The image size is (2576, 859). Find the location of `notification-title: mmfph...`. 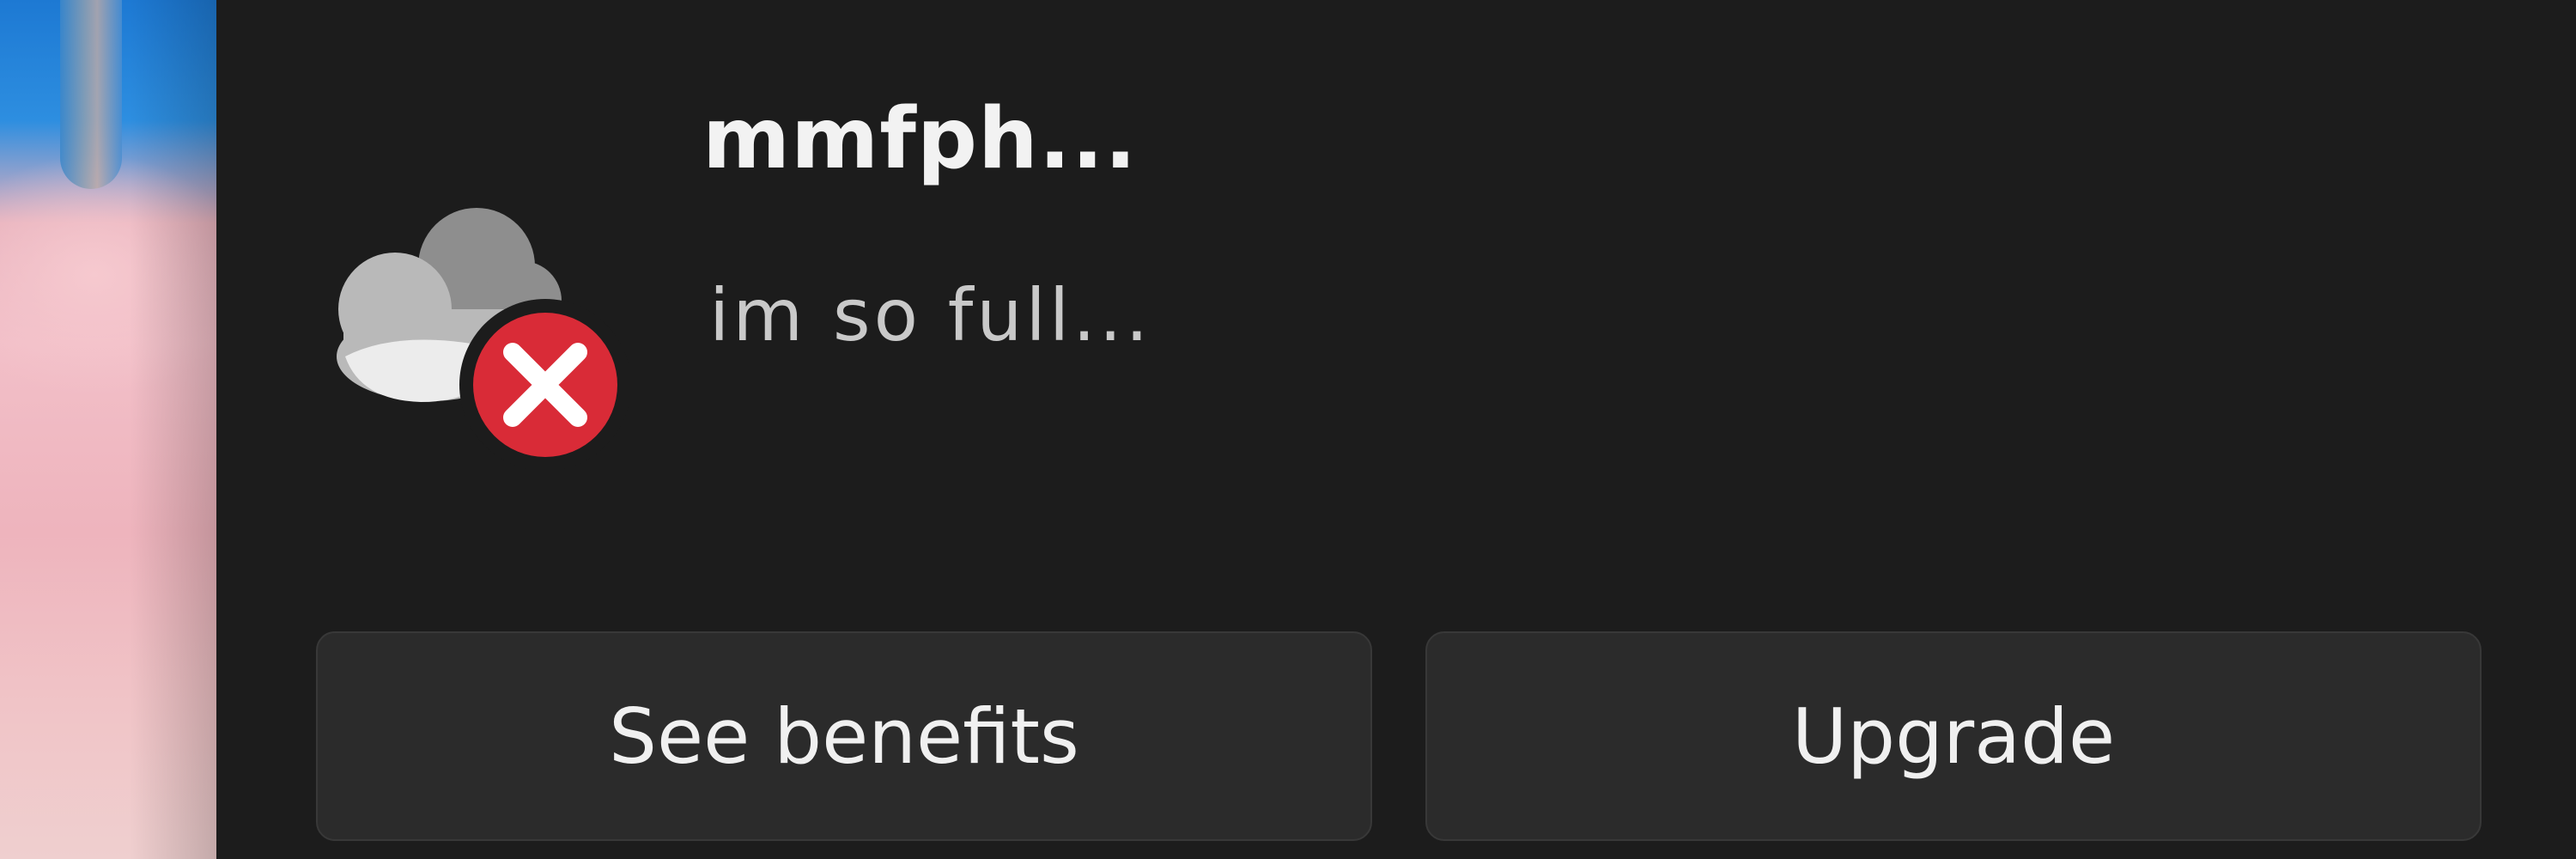

notification-title: mmfph... is located at coordinates (920, 139).